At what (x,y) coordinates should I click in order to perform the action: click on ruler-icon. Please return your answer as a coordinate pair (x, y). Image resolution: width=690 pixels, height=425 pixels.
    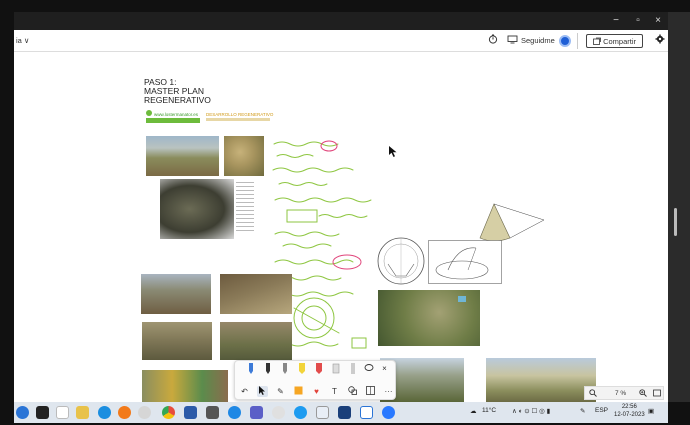
    Looking at the image, I should click on (352, 368).